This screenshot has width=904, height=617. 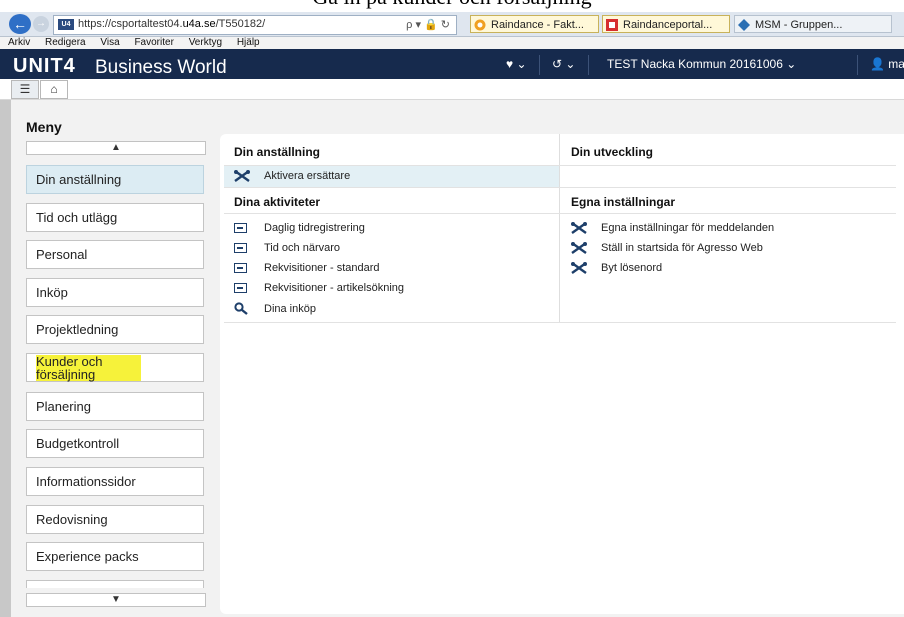 What do you see at coordinates (480, 25) in the screenshot?
I see `raindance-icon` at bounding box center [480, 25].